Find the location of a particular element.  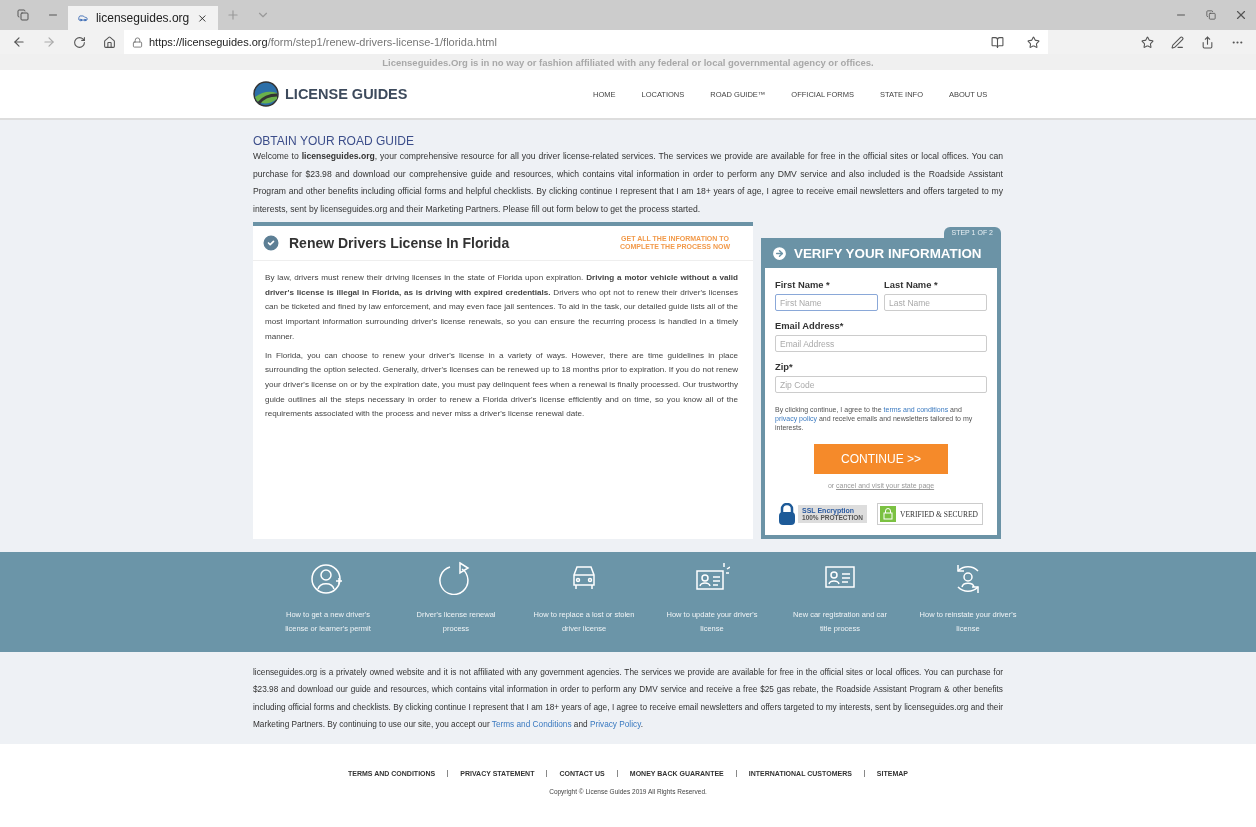

article-paragraph: In Florida, you can choose to renew your driver's license in a variety of ways. However, there are time guidelines in place surrounding the option selected. Generally, driver's licenses can be renewed up to 18 months prior to expiration. If you do not renew your driver's license on or by the expiration date, you must pay delinquent fees when a renewal is finally processed. Our trustworthy guide outlines all the steps necessary in order to renew a Florida driver's license efficiently and on time, so you know all of the requirements associated with the process and never miss a driver's license renewal date. is located at coordinates (501, 385).